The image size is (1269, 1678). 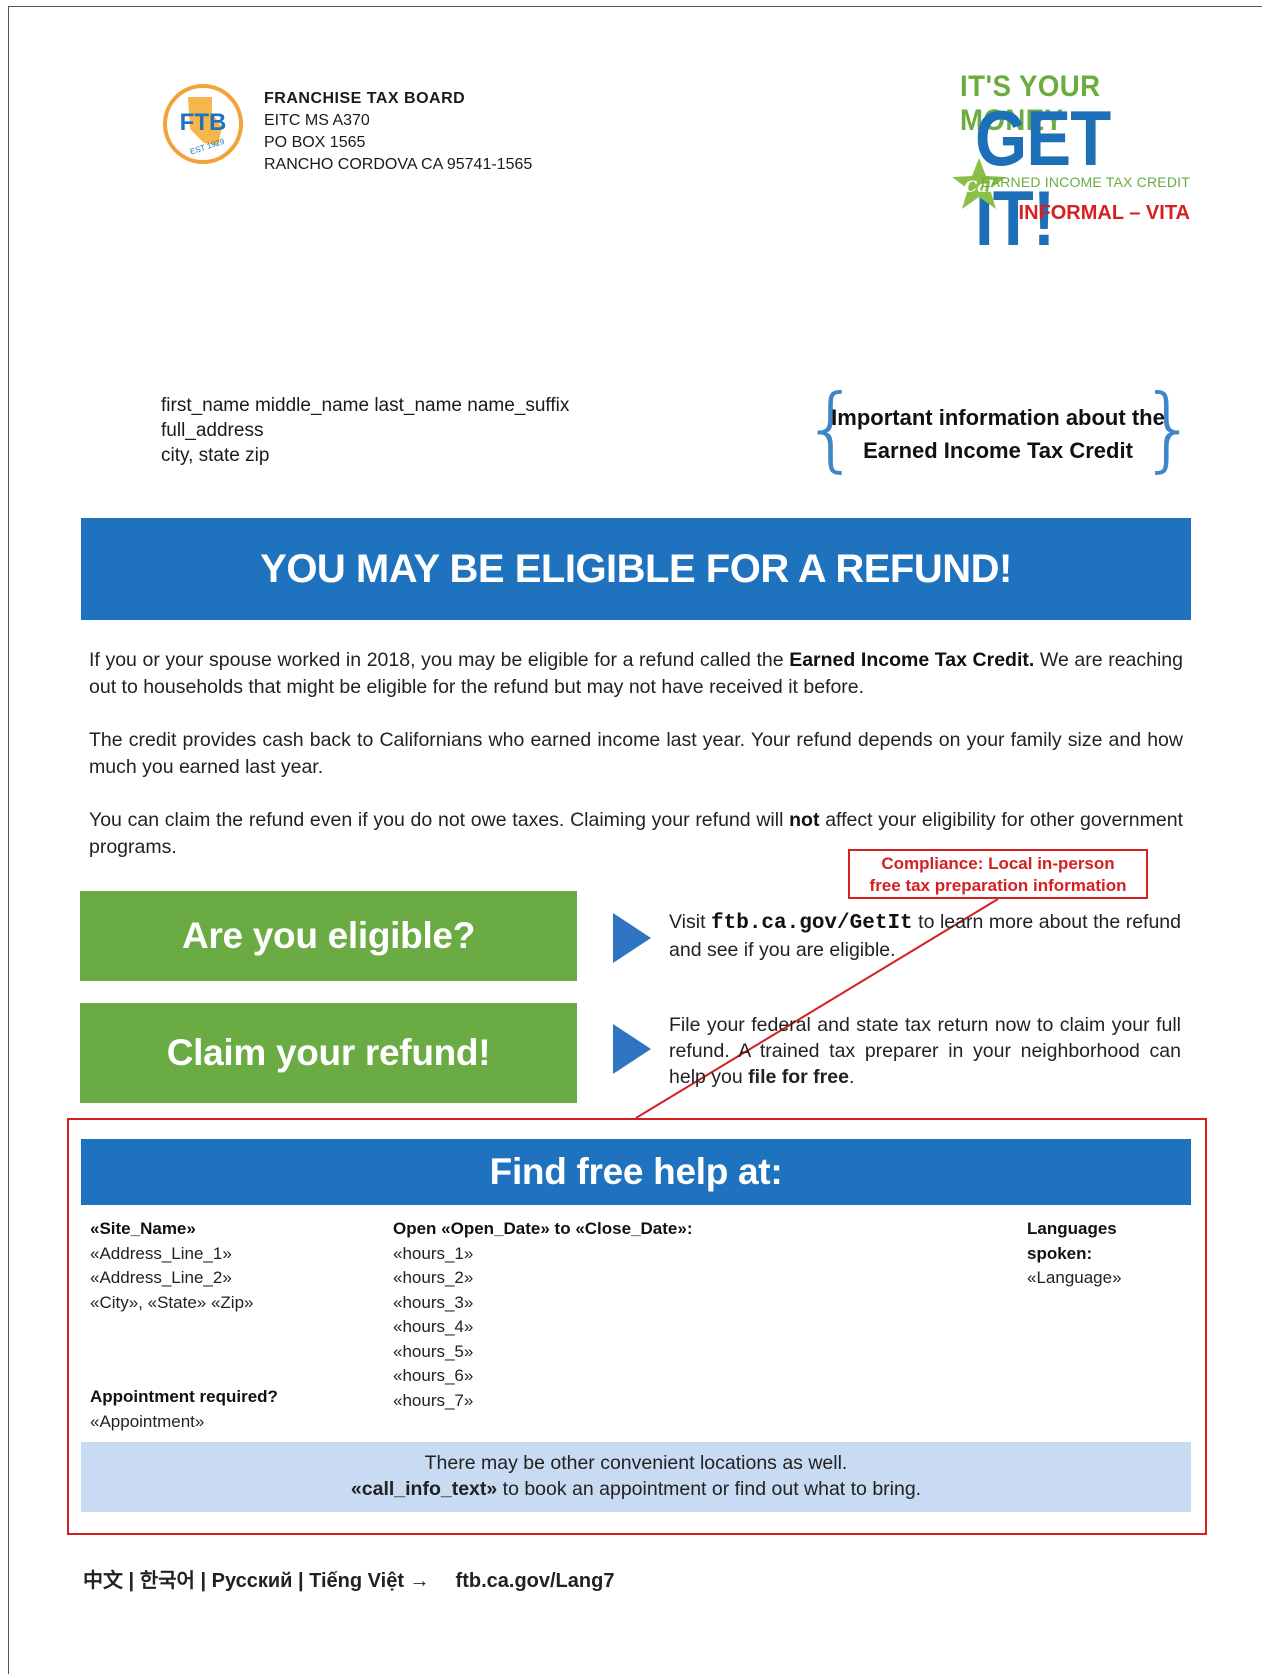 I want to click on ftb-address-line: FRANCHISE TAX BOARD, so click(x=365, y=98).